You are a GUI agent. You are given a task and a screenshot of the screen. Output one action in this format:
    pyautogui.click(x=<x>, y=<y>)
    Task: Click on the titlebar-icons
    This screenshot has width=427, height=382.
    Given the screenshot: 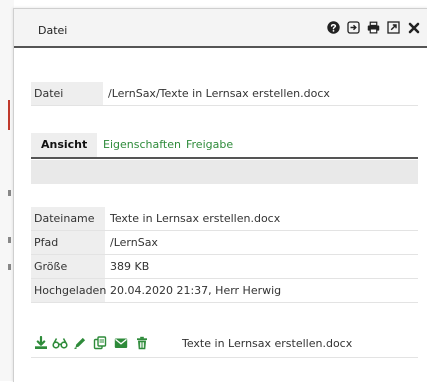 What is the action you would take?
    pyautogui.click(x=373, y=27)
    